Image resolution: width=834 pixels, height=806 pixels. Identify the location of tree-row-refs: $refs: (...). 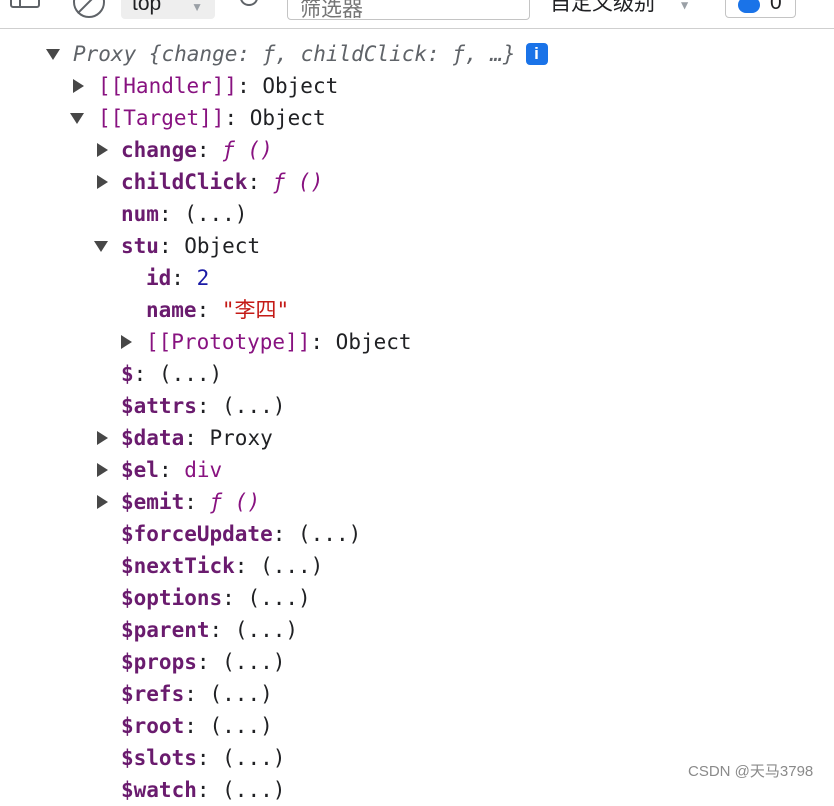
(417, 694).